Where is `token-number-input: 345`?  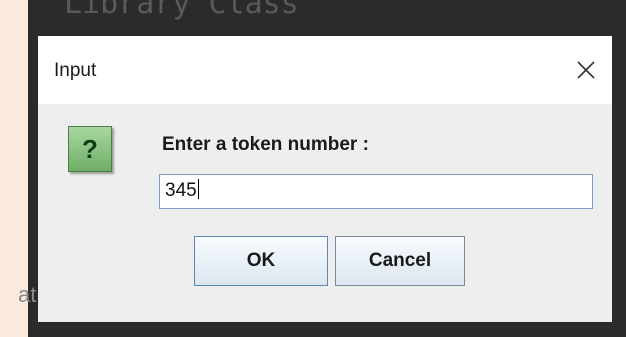 token-number-input: 345 is located at coordinates (376, 191).